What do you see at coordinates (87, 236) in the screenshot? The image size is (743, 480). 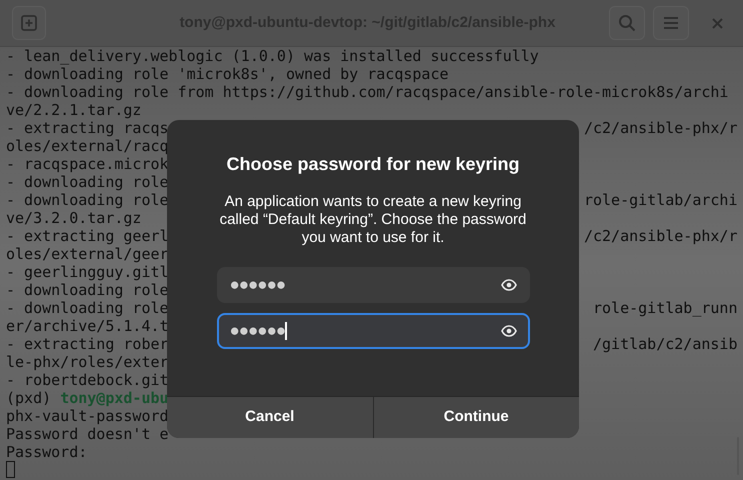 I see `terminal-line: - extracting geerl` at bounding box center [87, 236].